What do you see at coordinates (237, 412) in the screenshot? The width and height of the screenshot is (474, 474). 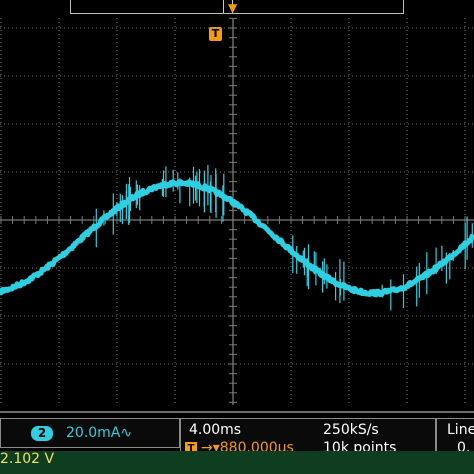 I see `readout-divider` at bounding box center [237, 412].